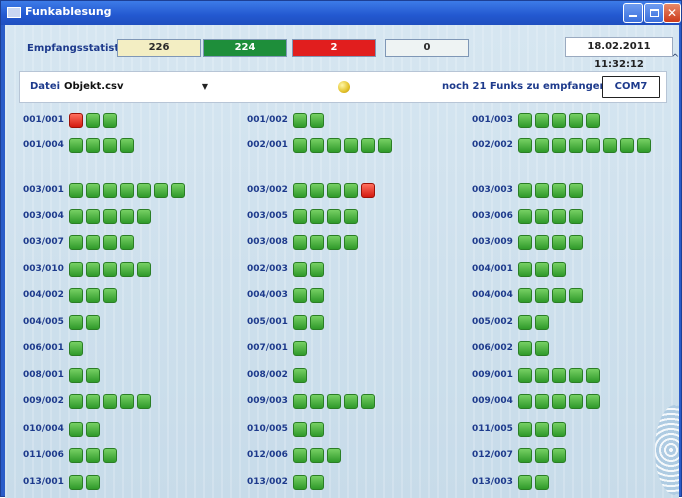 The width and height of the screenshot is (682, 498). What do you see at coordinates (205, 87) in the screenshot?
I see `chevron-down-icon: ▼` at bounding box center [205, 87].